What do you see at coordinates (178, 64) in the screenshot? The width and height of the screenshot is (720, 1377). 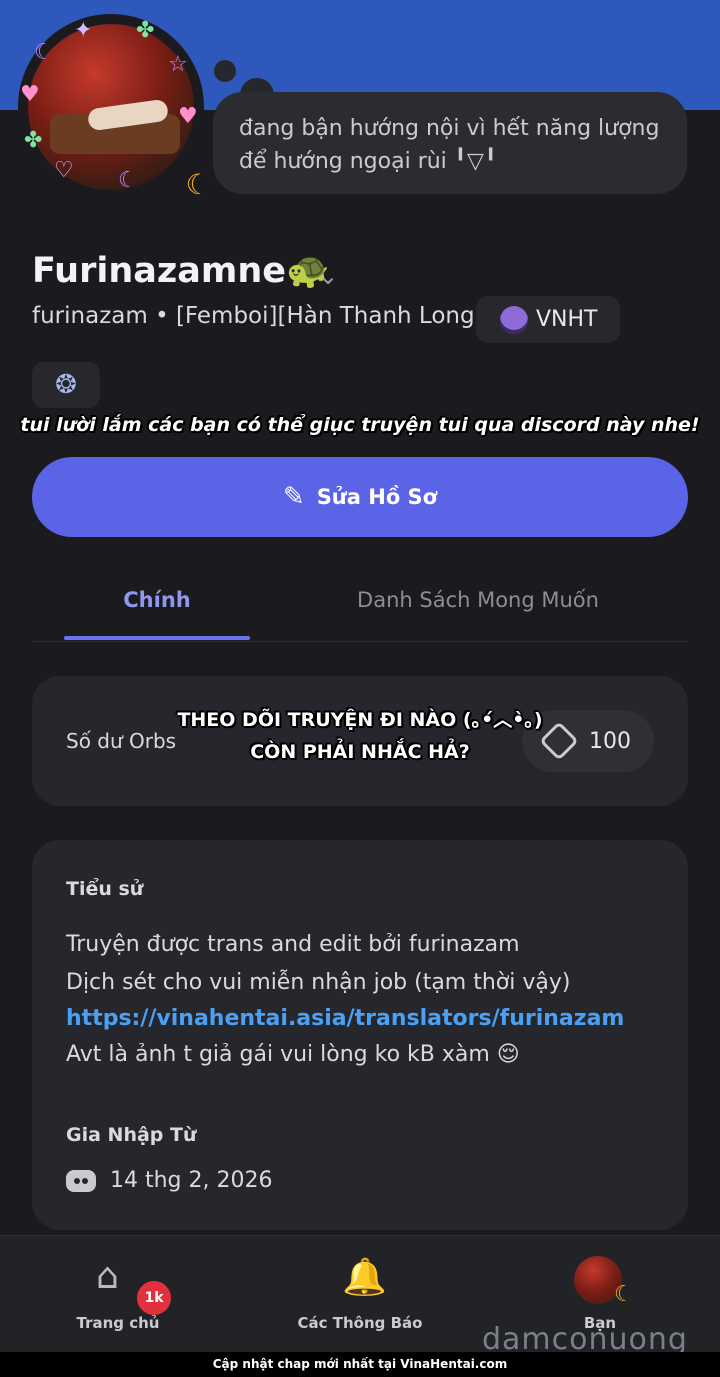 I see `star-outline-deco-icon: ☆` at bounding box center [178, 64].